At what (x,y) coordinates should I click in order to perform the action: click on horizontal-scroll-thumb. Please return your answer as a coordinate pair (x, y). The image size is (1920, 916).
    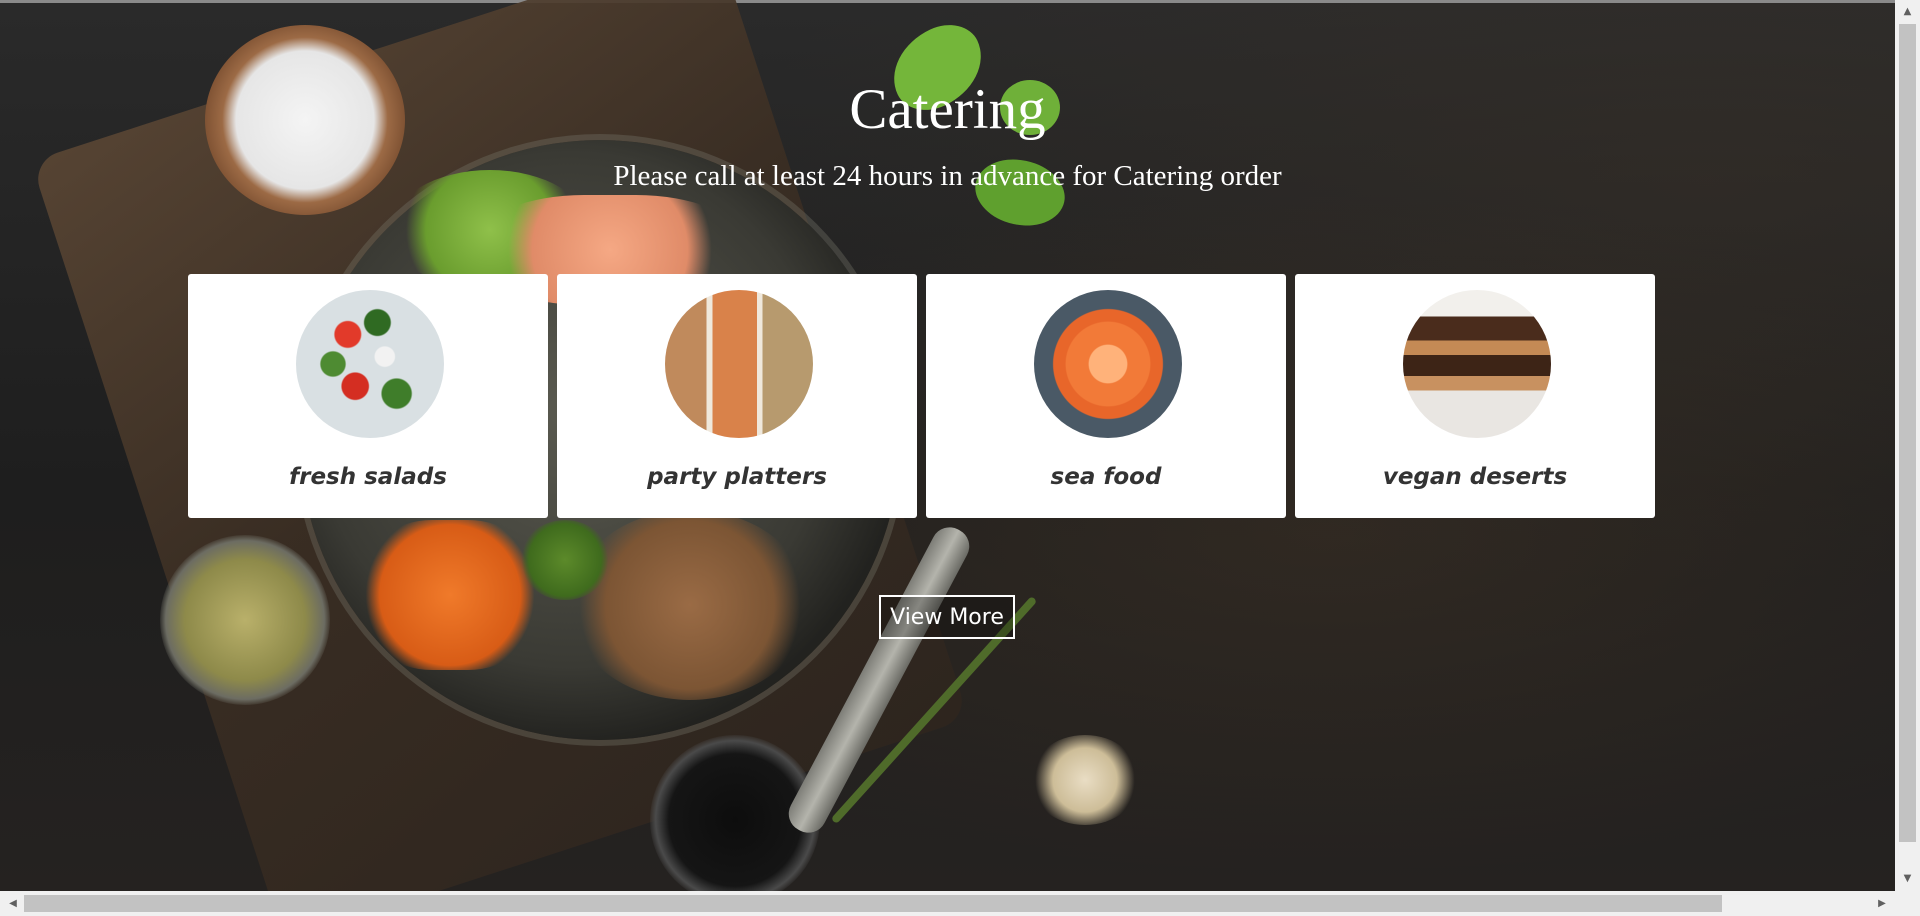
    Looking at the image, I should click on (873, 903).